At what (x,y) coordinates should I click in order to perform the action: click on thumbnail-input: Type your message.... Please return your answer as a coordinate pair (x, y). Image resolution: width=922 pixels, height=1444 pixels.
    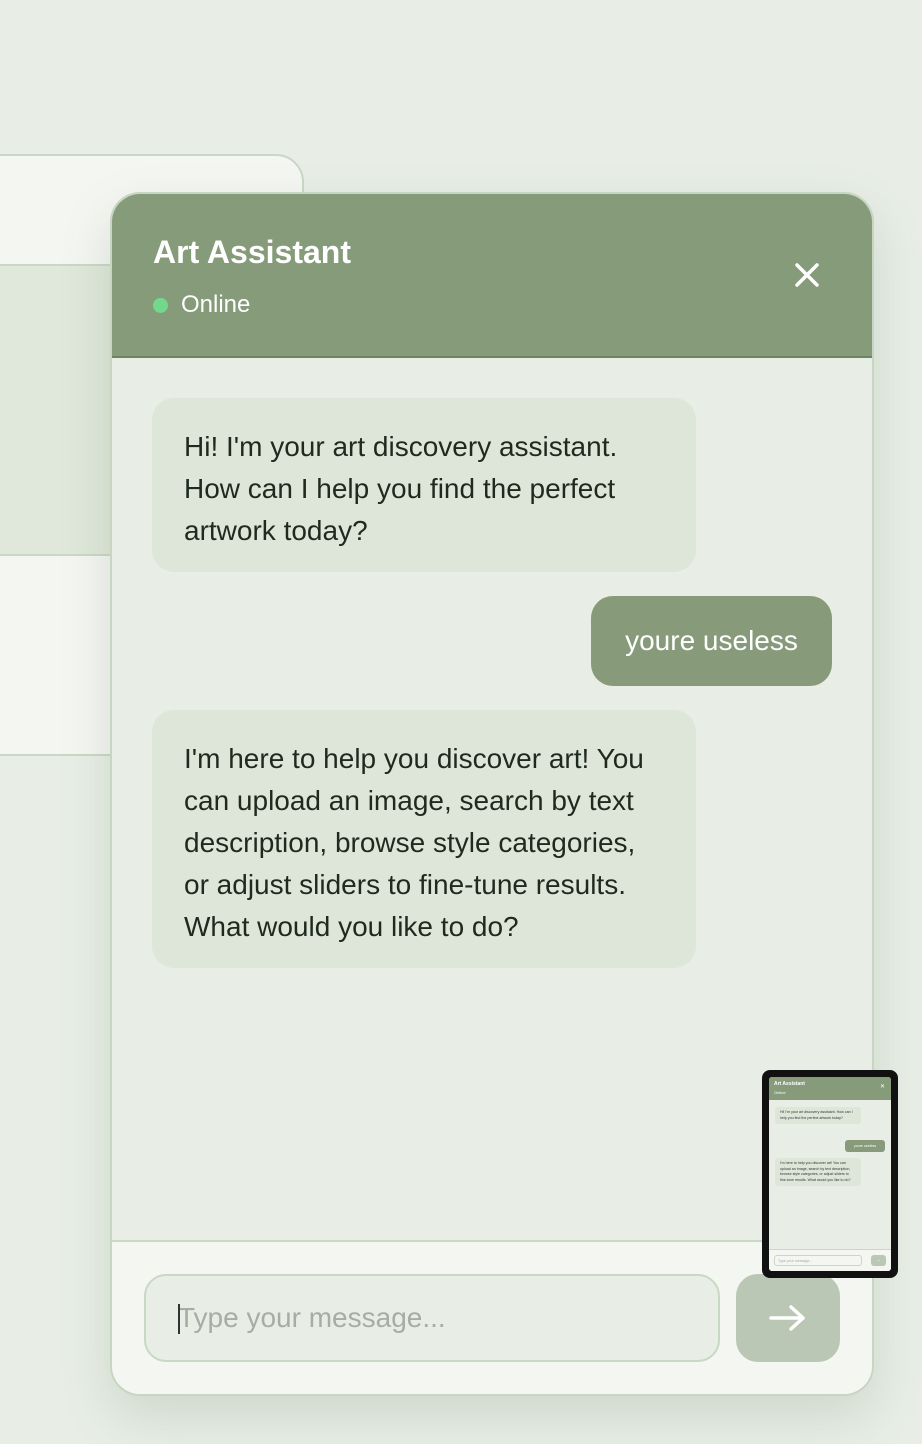
    Looking at the image, I should click on (818, 1260).